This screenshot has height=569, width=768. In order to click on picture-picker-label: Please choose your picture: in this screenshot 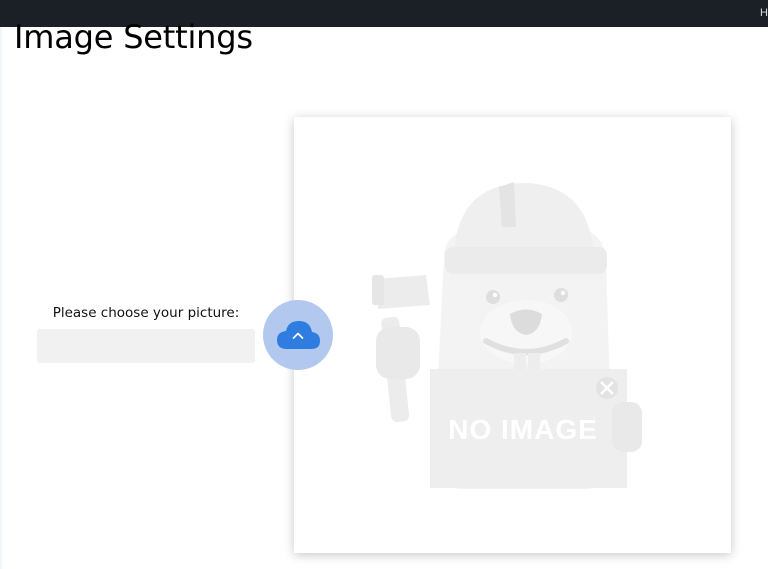, I will do `click(146, 313)`.